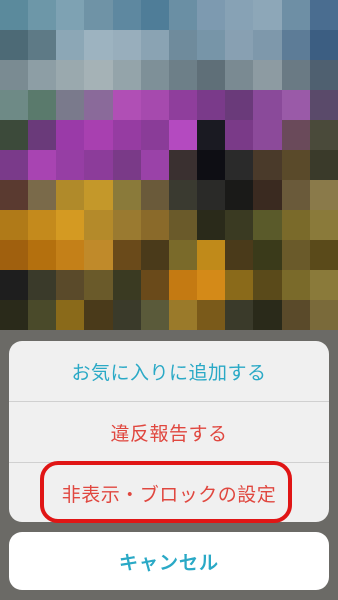 The height and width of the screenshot is (600, 338). Describe the element at coordinates (169, 492) in the screenshot. I see `hide-block-settings-button: 非表示・ブロックの設定` at that location.